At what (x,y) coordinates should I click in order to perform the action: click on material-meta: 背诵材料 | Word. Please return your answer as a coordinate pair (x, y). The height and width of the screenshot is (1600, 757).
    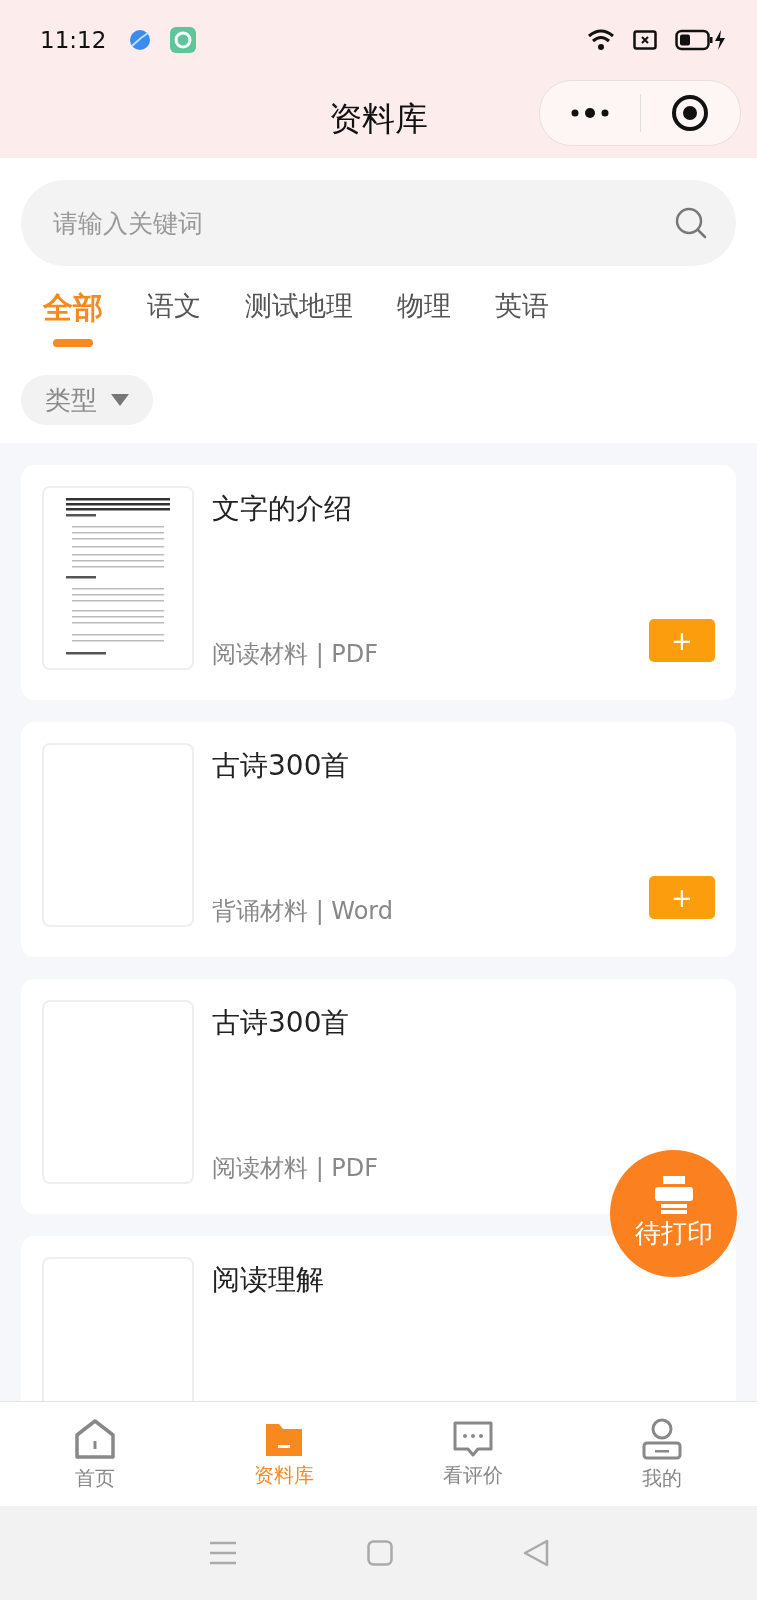
    Looking at the image, I should click on (303, 911).